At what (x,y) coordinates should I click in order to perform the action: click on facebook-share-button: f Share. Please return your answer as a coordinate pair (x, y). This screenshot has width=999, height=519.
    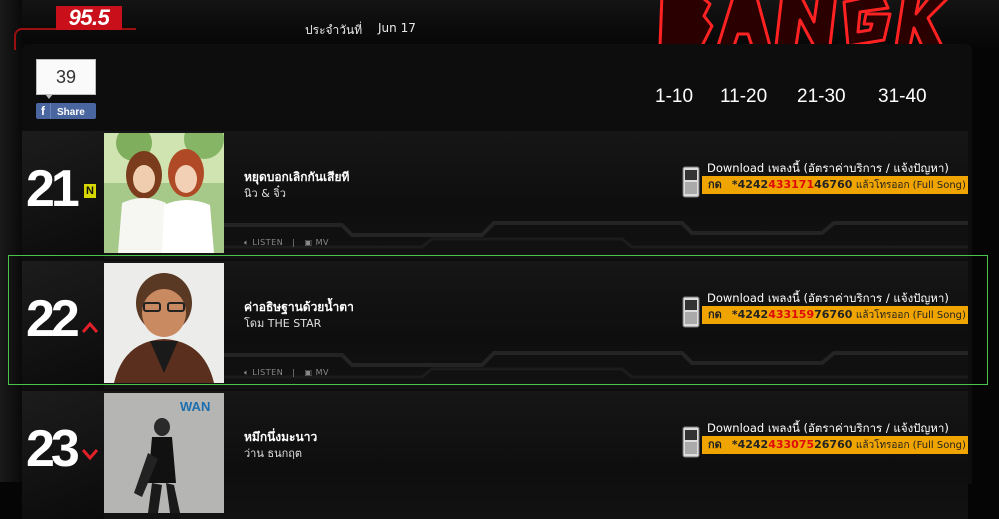
    Looking at the image, I should click on (66, 111).